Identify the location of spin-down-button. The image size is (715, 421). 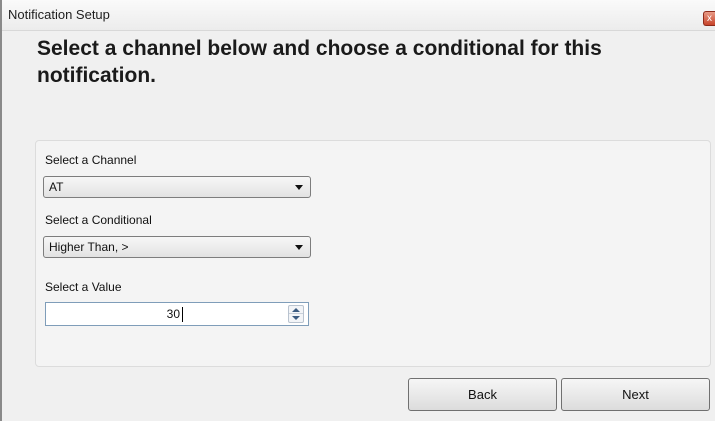
(296, 318).